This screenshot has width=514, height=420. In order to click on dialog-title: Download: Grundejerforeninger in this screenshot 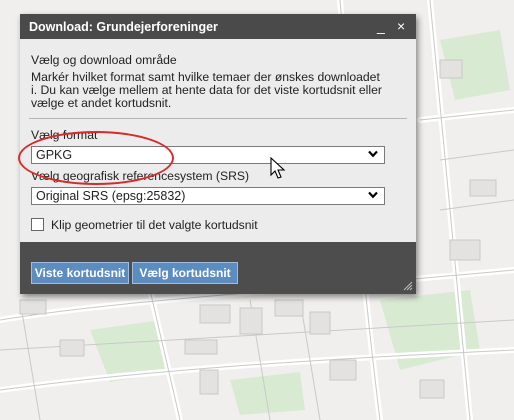, I will do `click(123, 27)`.